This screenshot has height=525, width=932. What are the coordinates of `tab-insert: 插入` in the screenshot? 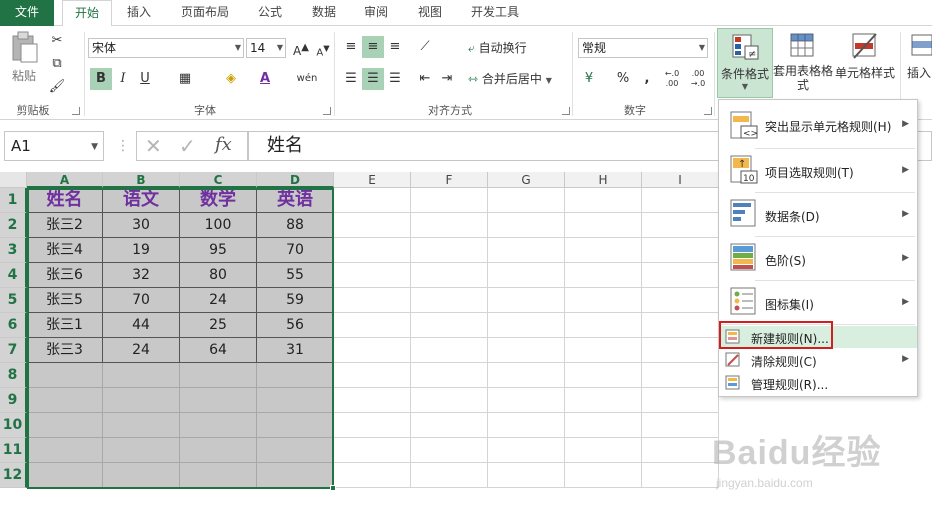 It's located at (139, 13).